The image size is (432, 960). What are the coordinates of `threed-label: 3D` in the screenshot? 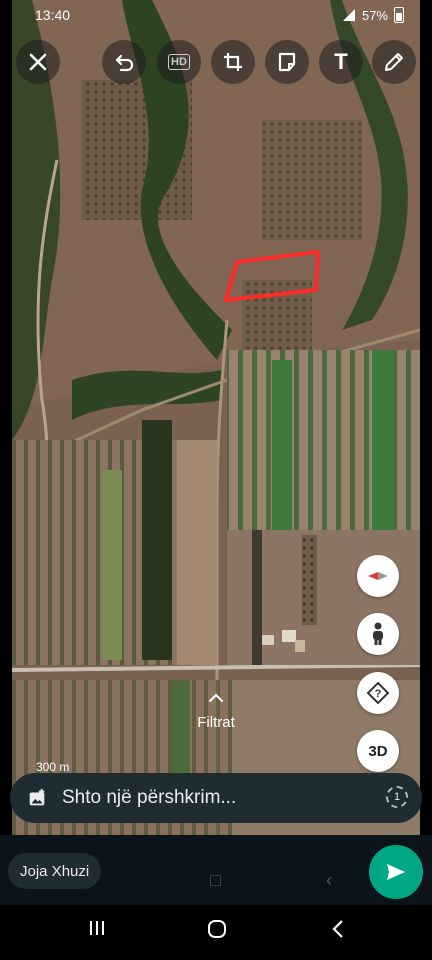 It's located at (378, 751).